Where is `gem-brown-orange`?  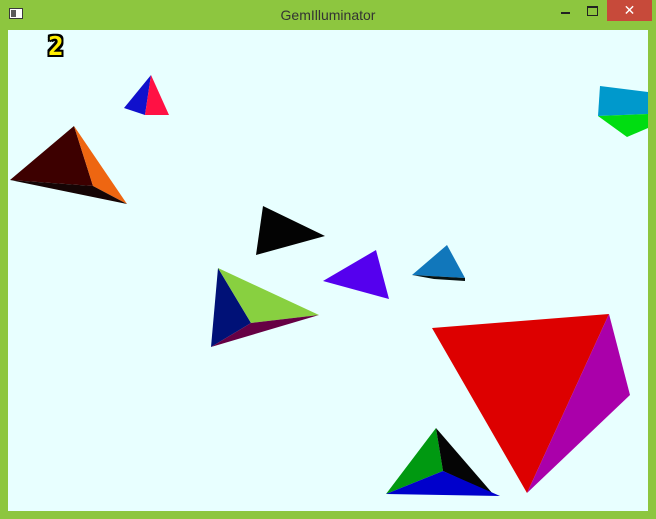 gem-brown-orange is located at coordinates (68, 165).